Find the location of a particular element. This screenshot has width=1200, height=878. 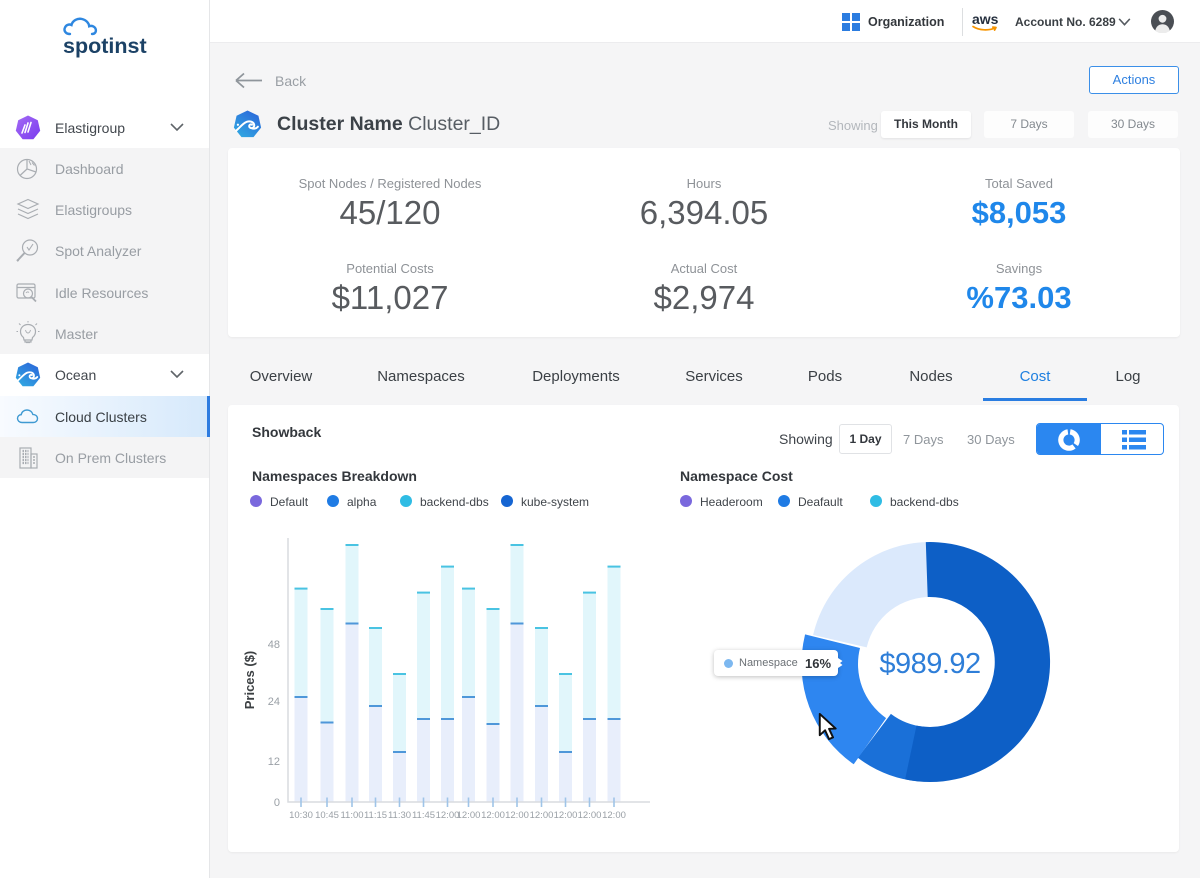

svg-text: 11:15 is located at coordinates (375, 815).